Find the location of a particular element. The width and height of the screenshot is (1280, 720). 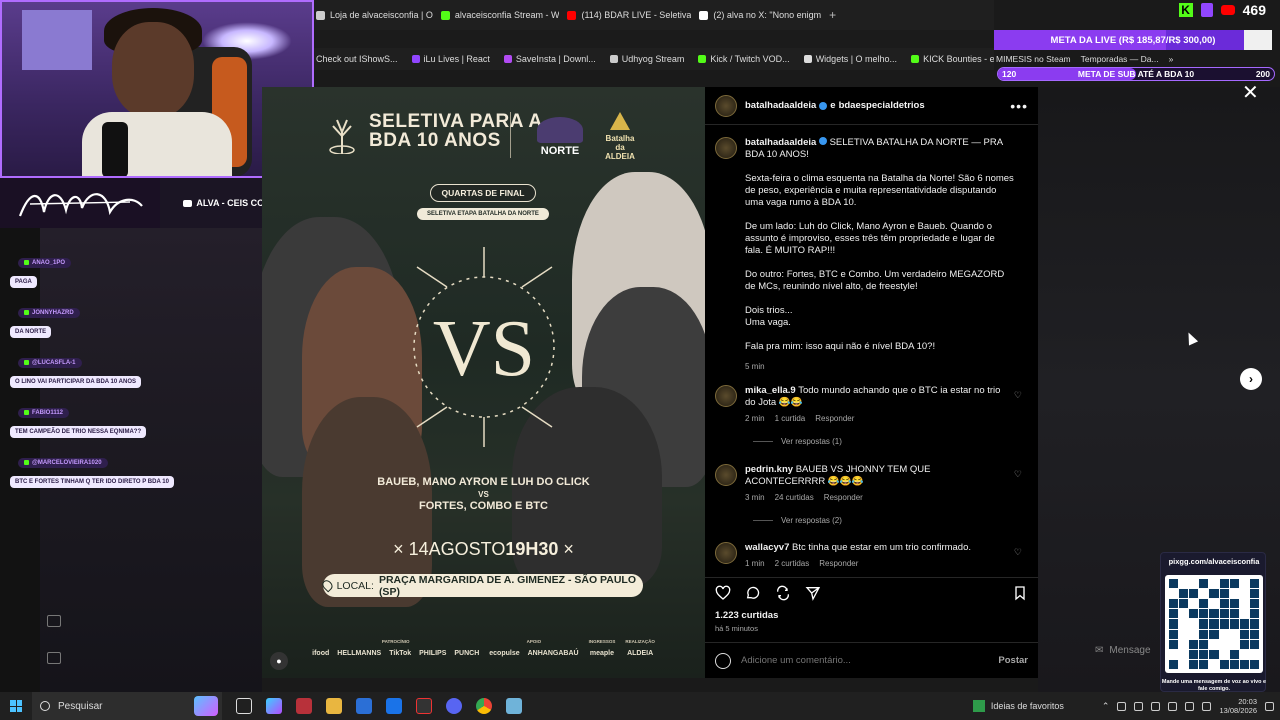

news-widget: Ideias de favoritos is located at coordinates (1018, 706).